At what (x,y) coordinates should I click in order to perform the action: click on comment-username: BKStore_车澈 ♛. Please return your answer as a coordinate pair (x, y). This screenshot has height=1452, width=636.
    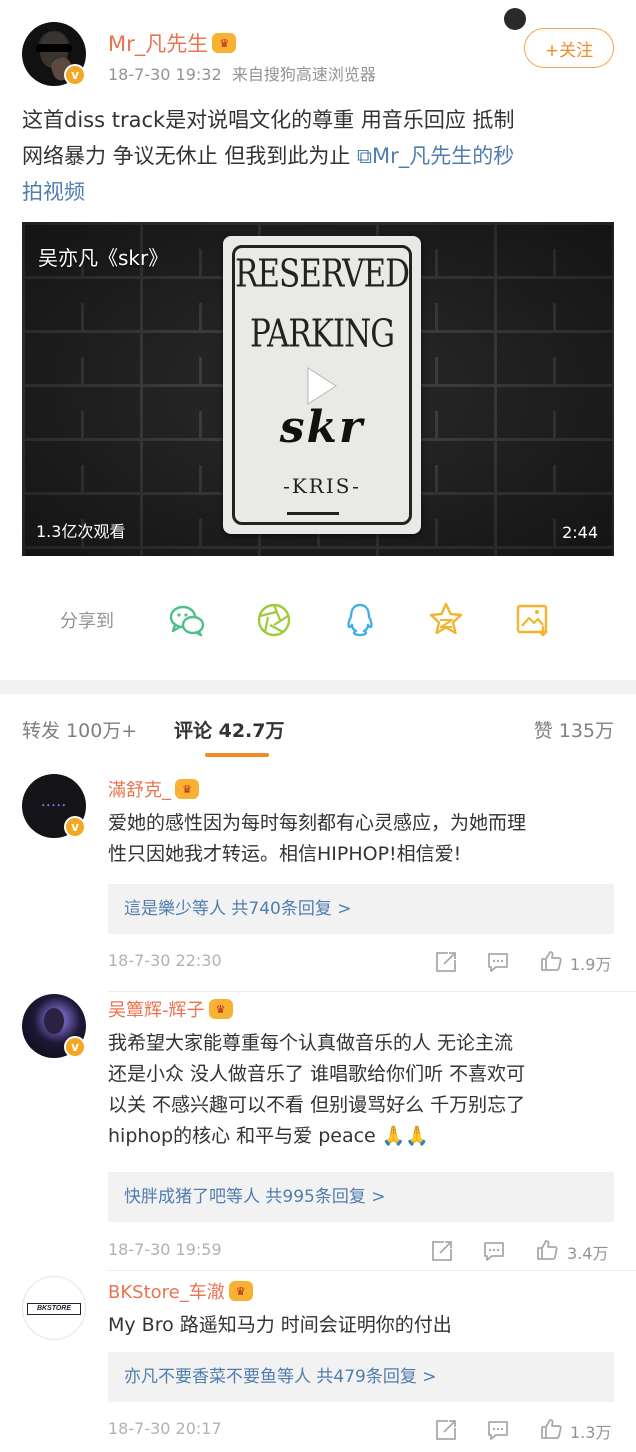
    Looking at the image, I should click on (180, 1291).